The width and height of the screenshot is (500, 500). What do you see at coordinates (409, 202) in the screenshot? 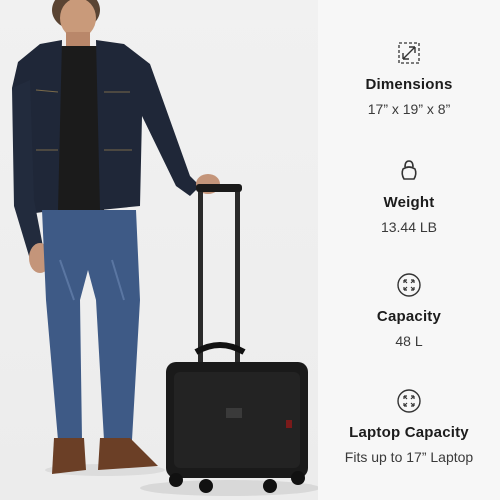
I see `spec-label: Weight` at bounding box center [409, 202].